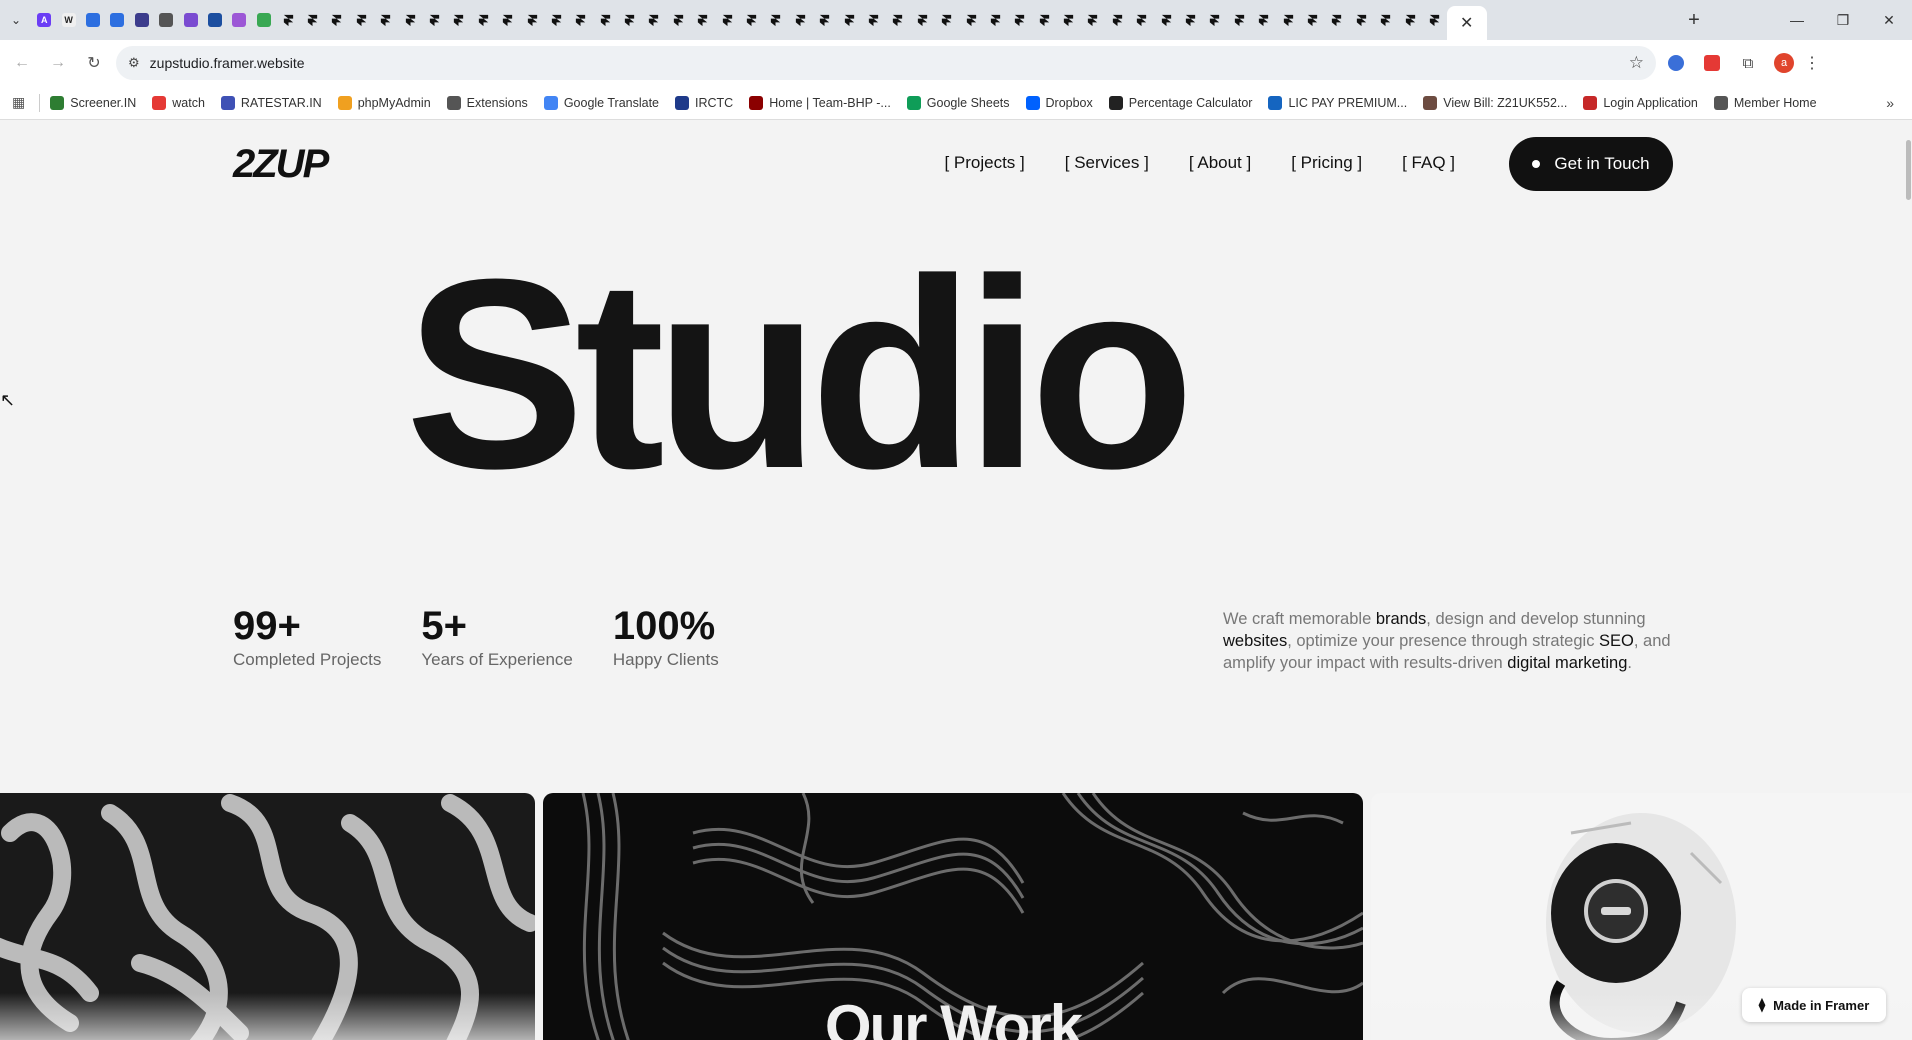 The height and width of the screenshot is (1040, 1912). I want to click on project-card, so click(267, 916).